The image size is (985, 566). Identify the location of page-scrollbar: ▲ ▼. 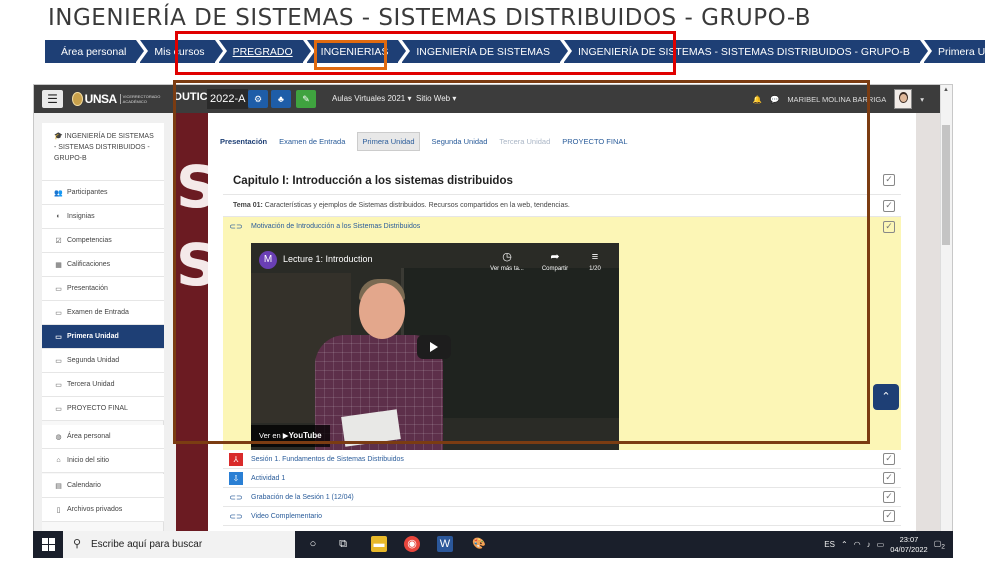
(946, 321).